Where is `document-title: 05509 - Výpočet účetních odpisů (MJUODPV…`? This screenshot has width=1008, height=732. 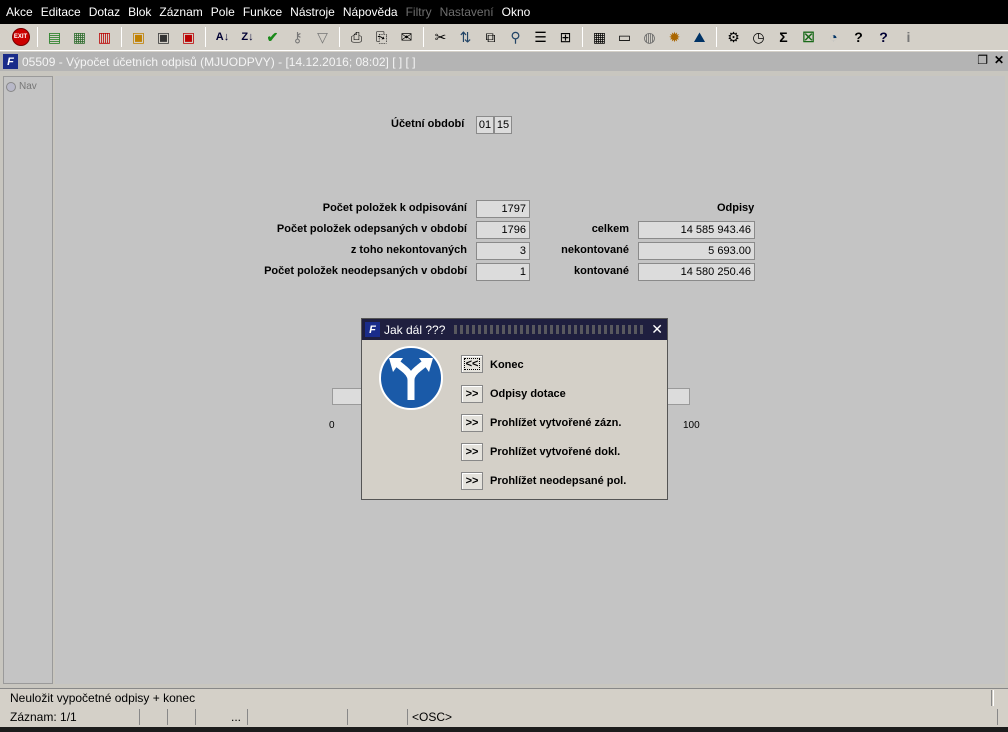
document-title: 05509 - Výpočet účetních odpisů (MJUODPV… is located at coordinates (219, 61).